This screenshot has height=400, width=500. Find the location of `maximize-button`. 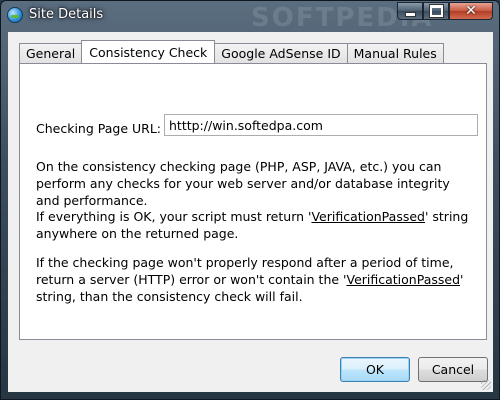

maximize-button is located at coordinates (436, 11).